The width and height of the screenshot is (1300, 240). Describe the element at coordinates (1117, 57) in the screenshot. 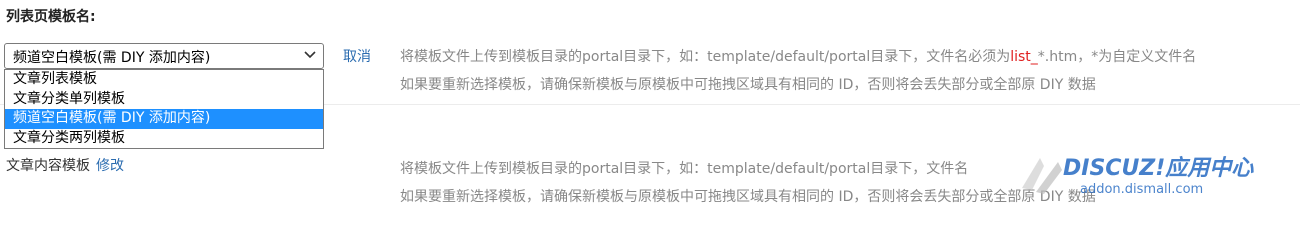

I see `hint-text: *.htm，*为自定义文件名` at that location.